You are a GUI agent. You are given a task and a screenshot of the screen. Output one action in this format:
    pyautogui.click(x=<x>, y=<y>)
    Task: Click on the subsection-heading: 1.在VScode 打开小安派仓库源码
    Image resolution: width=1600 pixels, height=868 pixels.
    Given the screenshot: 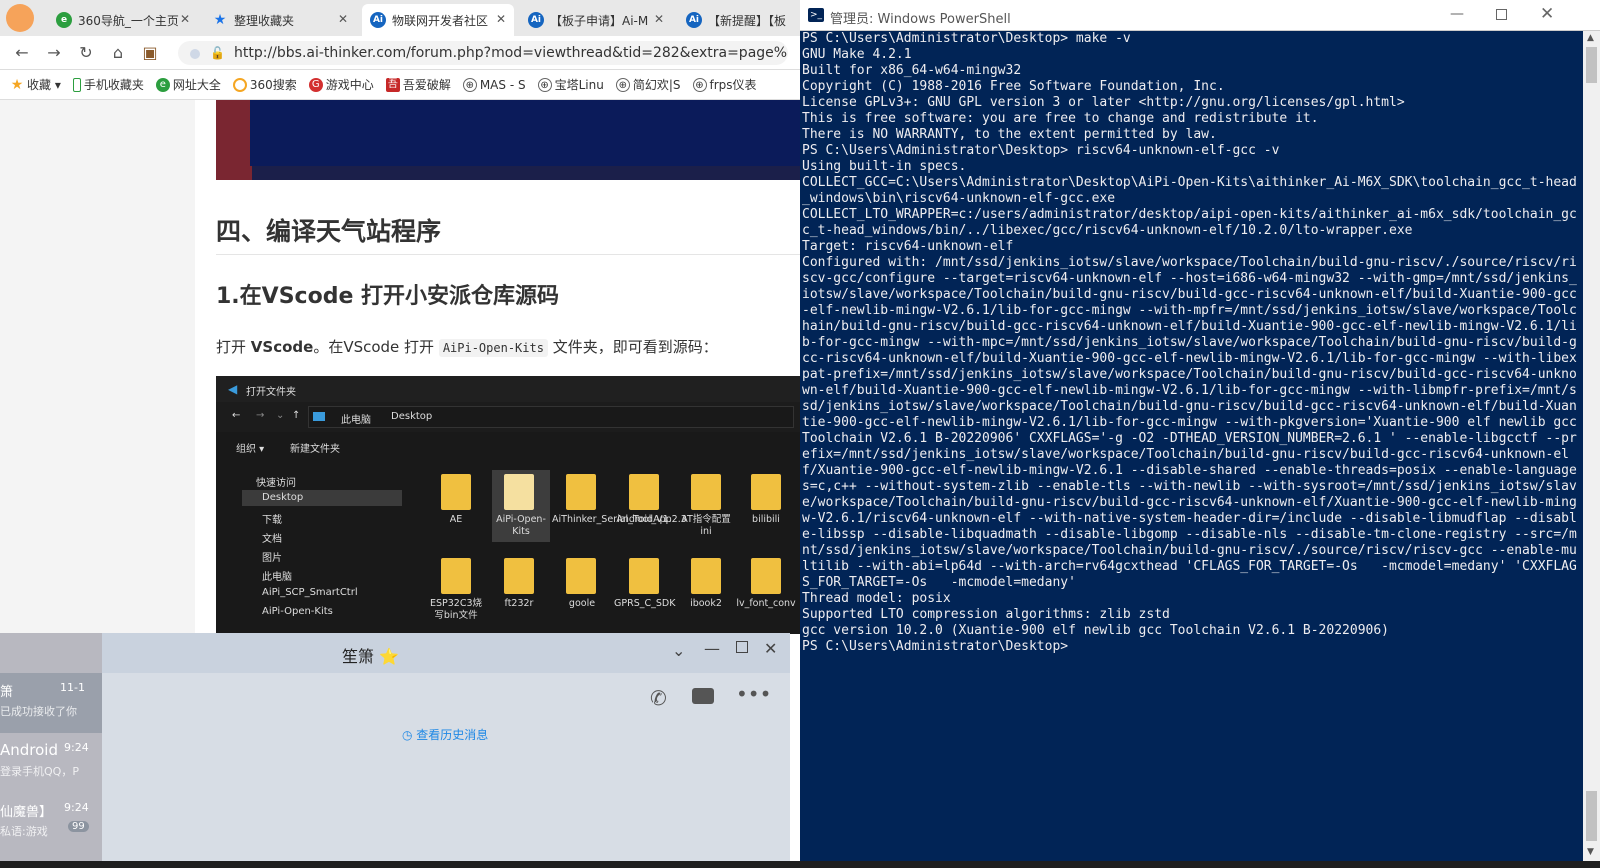 What is the action you would take?
    pyautogui.click(x=388, y=296)
    